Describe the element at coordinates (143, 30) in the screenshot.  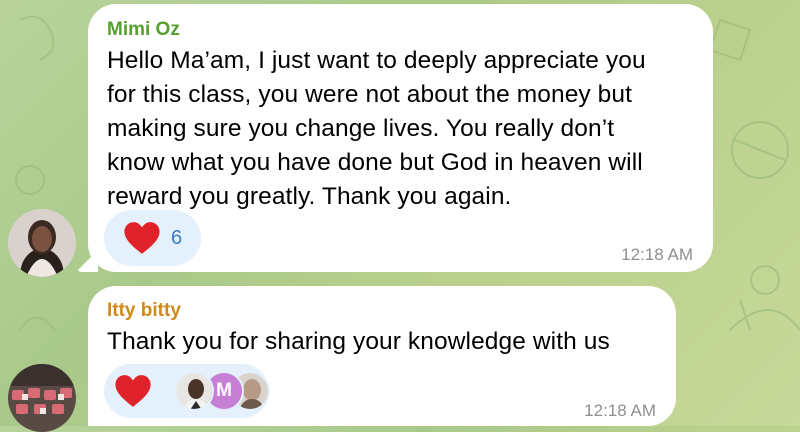
I see `sender-name: Mimi Oz` at that location.